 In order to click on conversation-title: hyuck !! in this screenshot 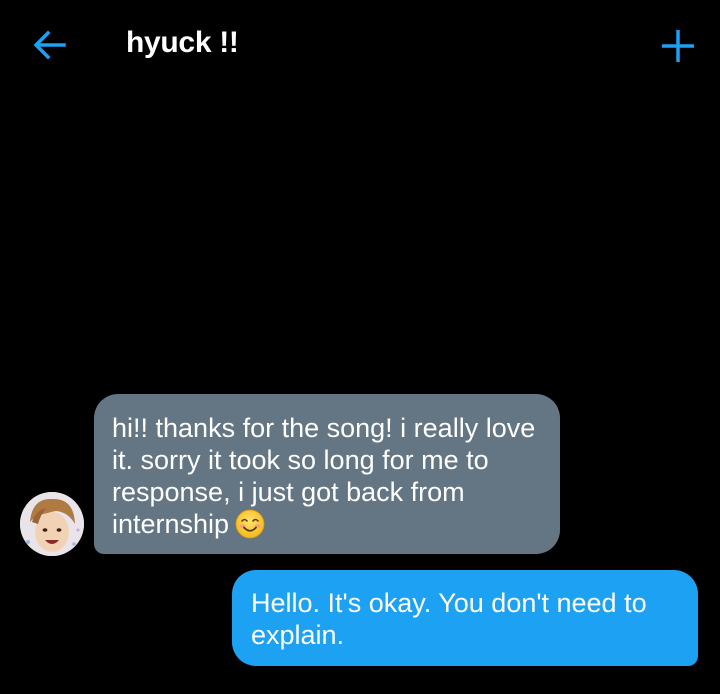, I will do `click(182, 42)`.